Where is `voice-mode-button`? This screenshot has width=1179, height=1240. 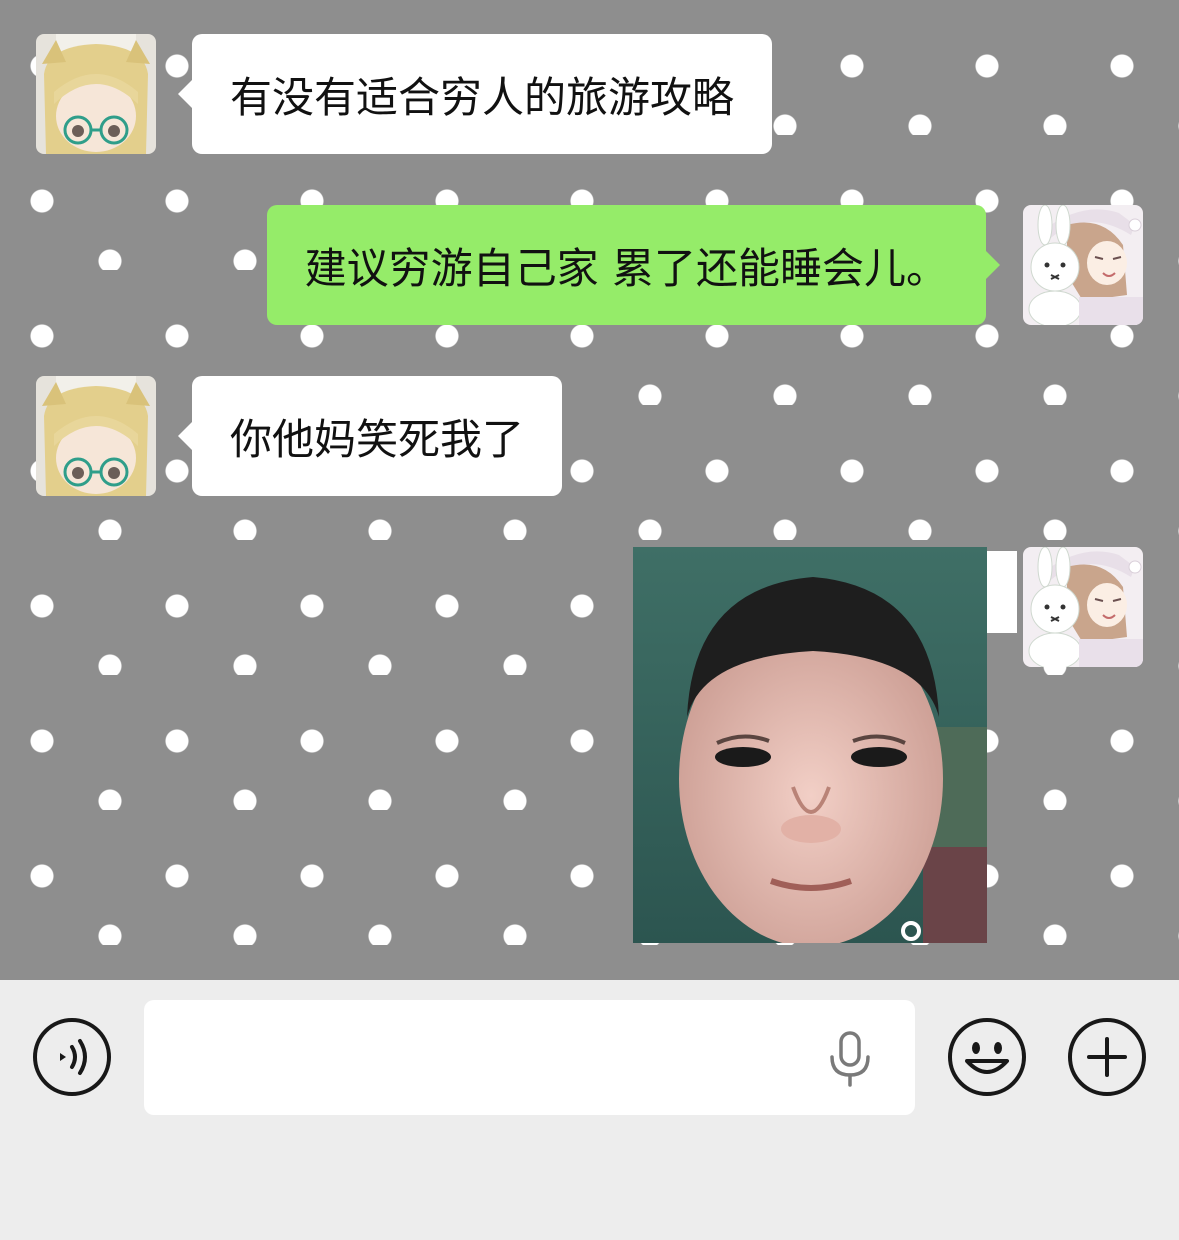
voice-mode-button is located at coordinates (72, 1057).